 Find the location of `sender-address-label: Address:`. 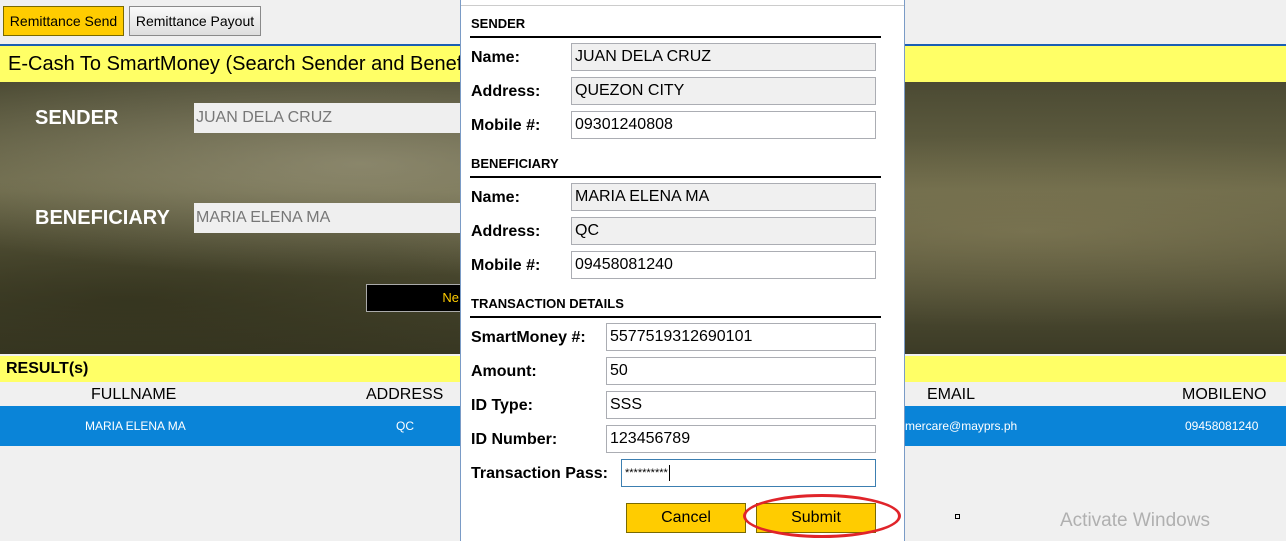

sender-address-label: Address: is located at coordinates (506, 91).